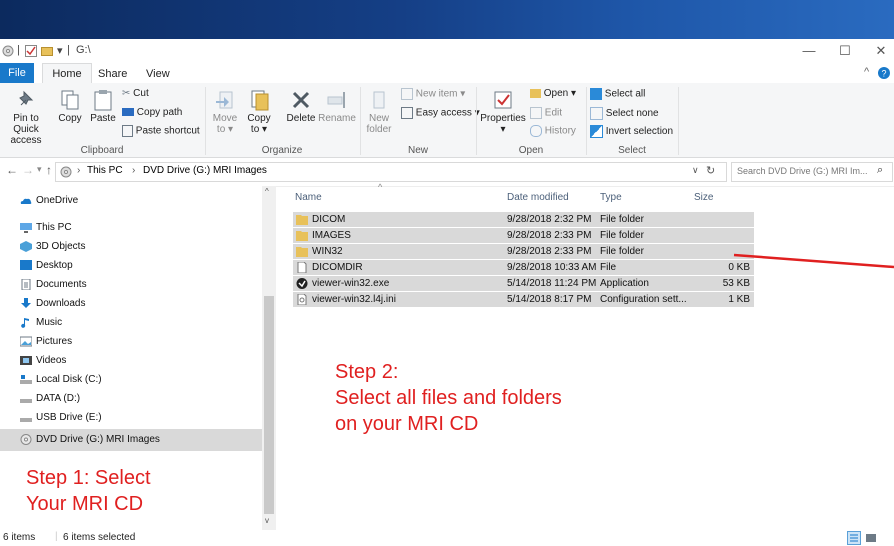  I want to click on scroll-down-icon: v, so click(267, 520).